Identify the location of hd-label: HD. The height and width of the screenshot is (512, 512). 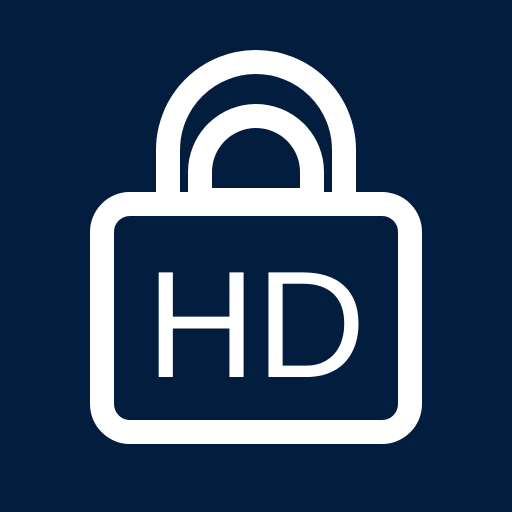
(256, 325).